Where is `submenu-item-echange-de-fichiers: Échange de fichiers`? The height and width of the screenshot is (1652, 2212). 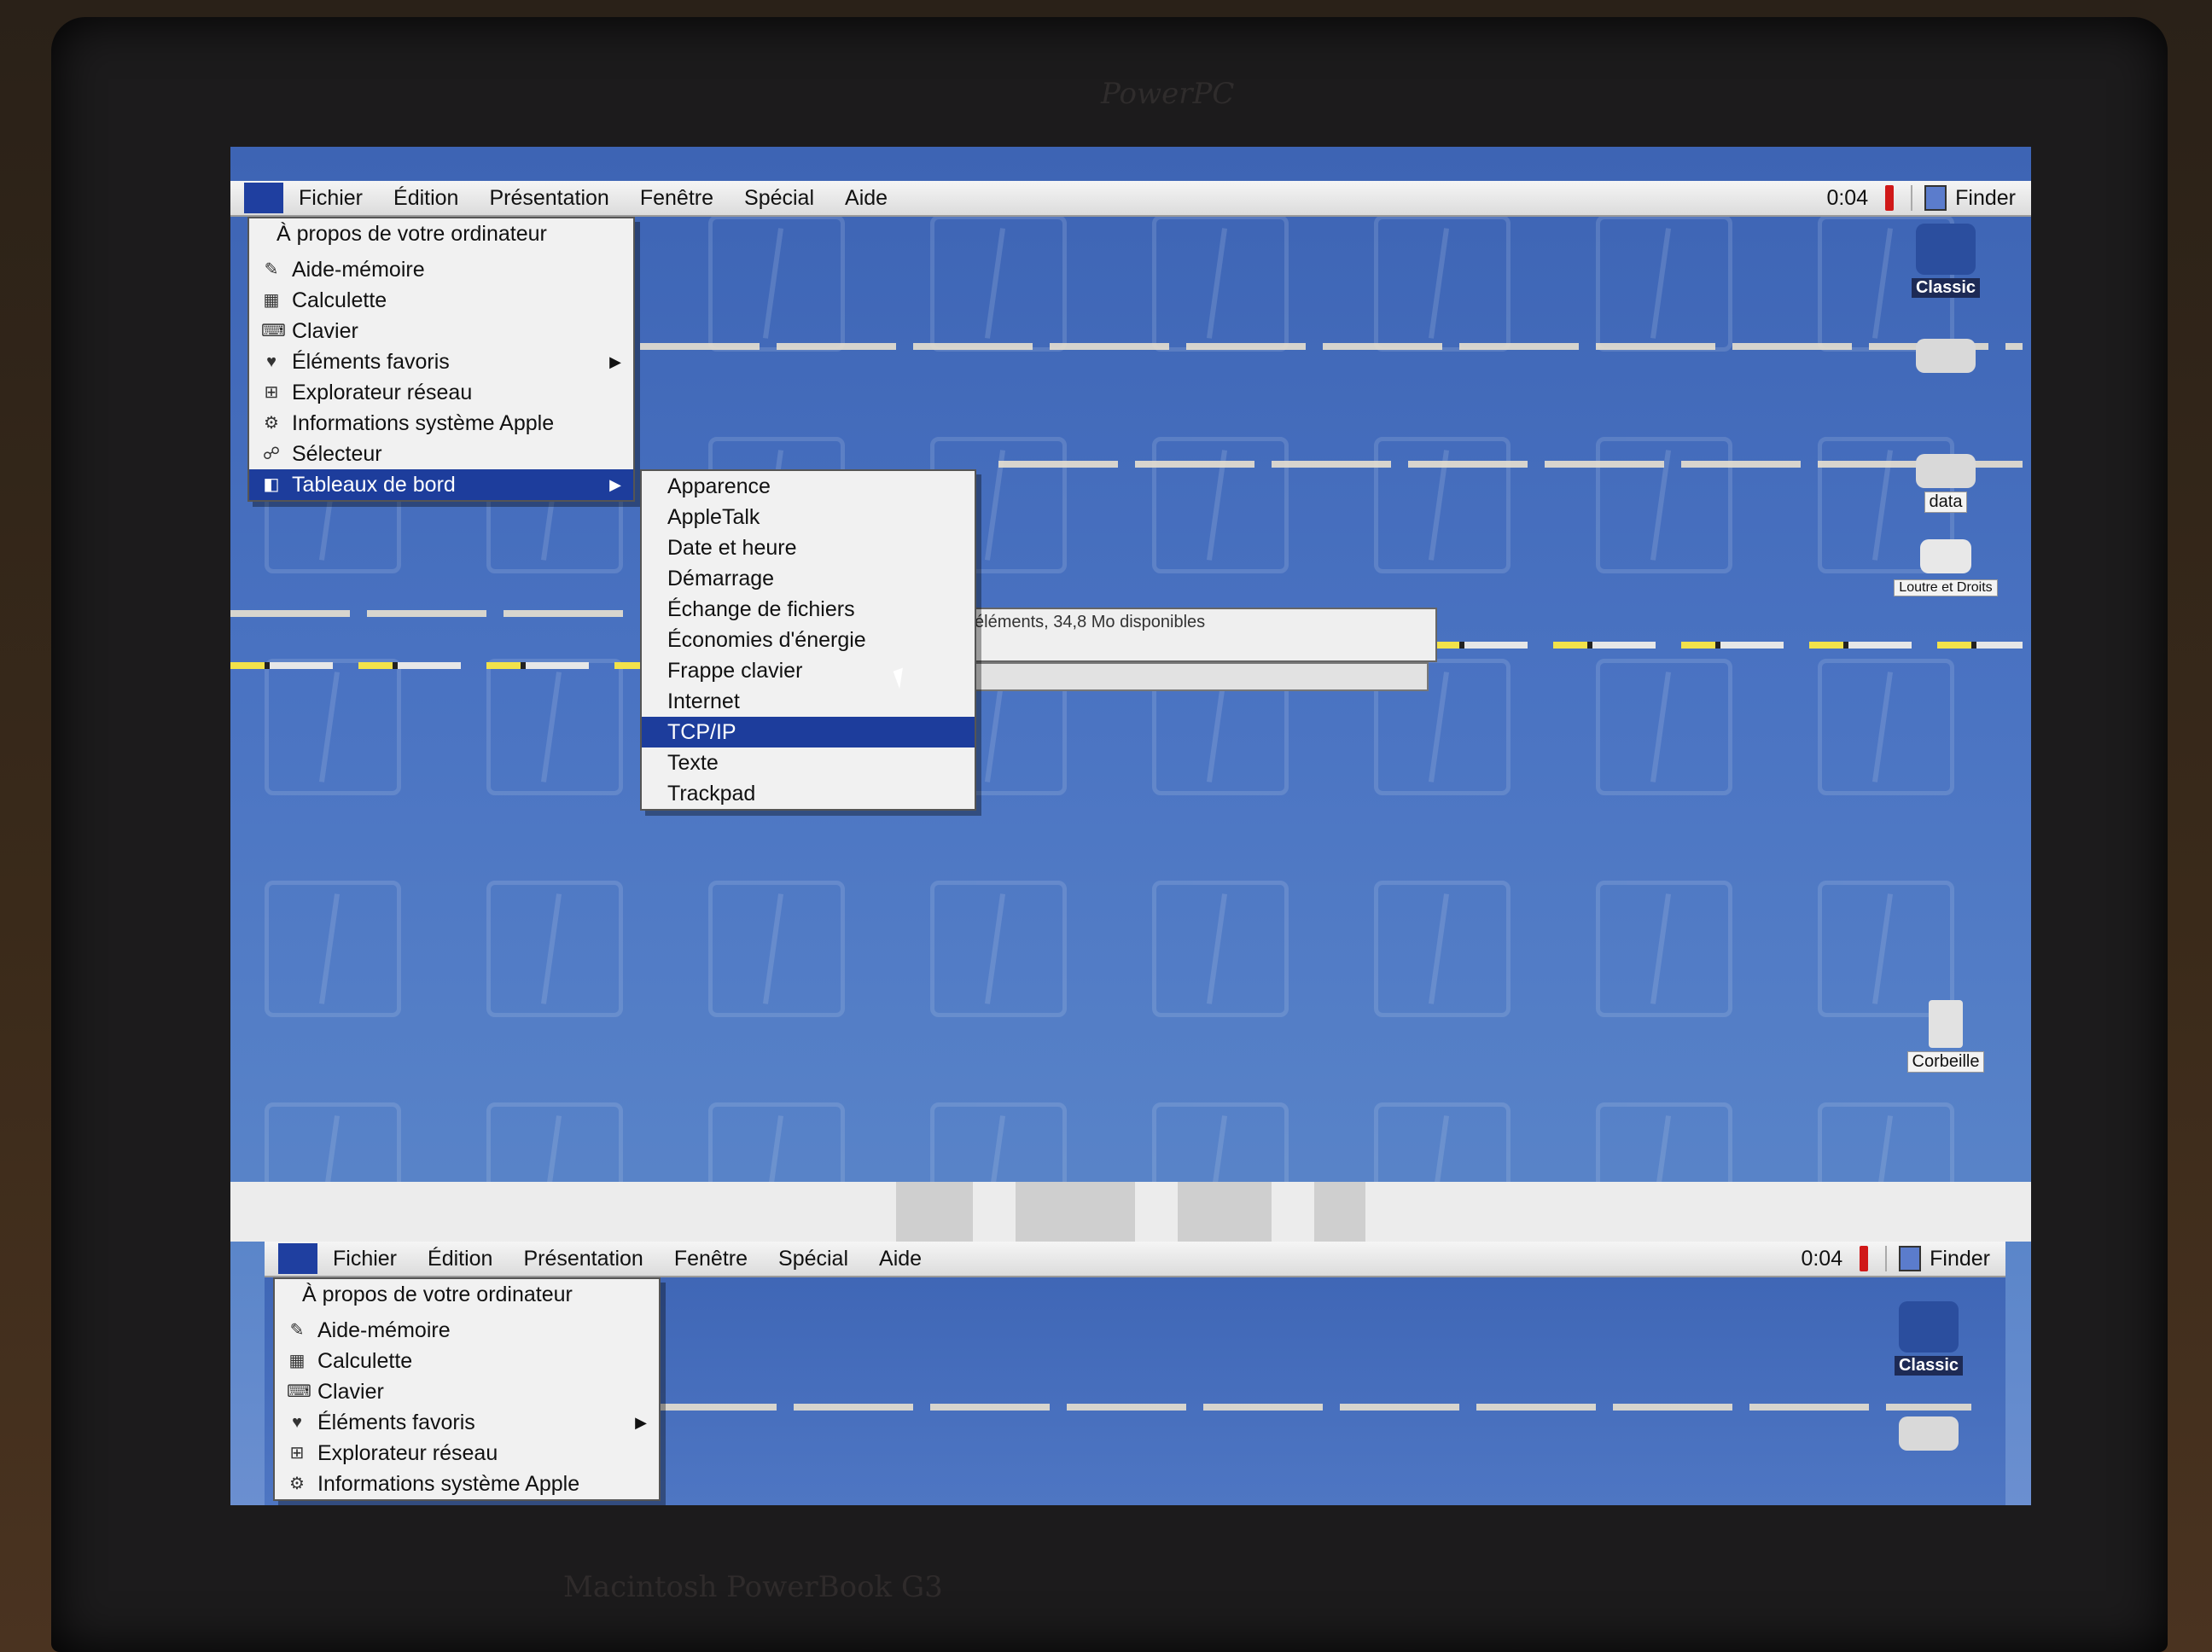
submenu-item-echange-de-fichiers: Échange de fichiers is located at coordinates (808, 609).